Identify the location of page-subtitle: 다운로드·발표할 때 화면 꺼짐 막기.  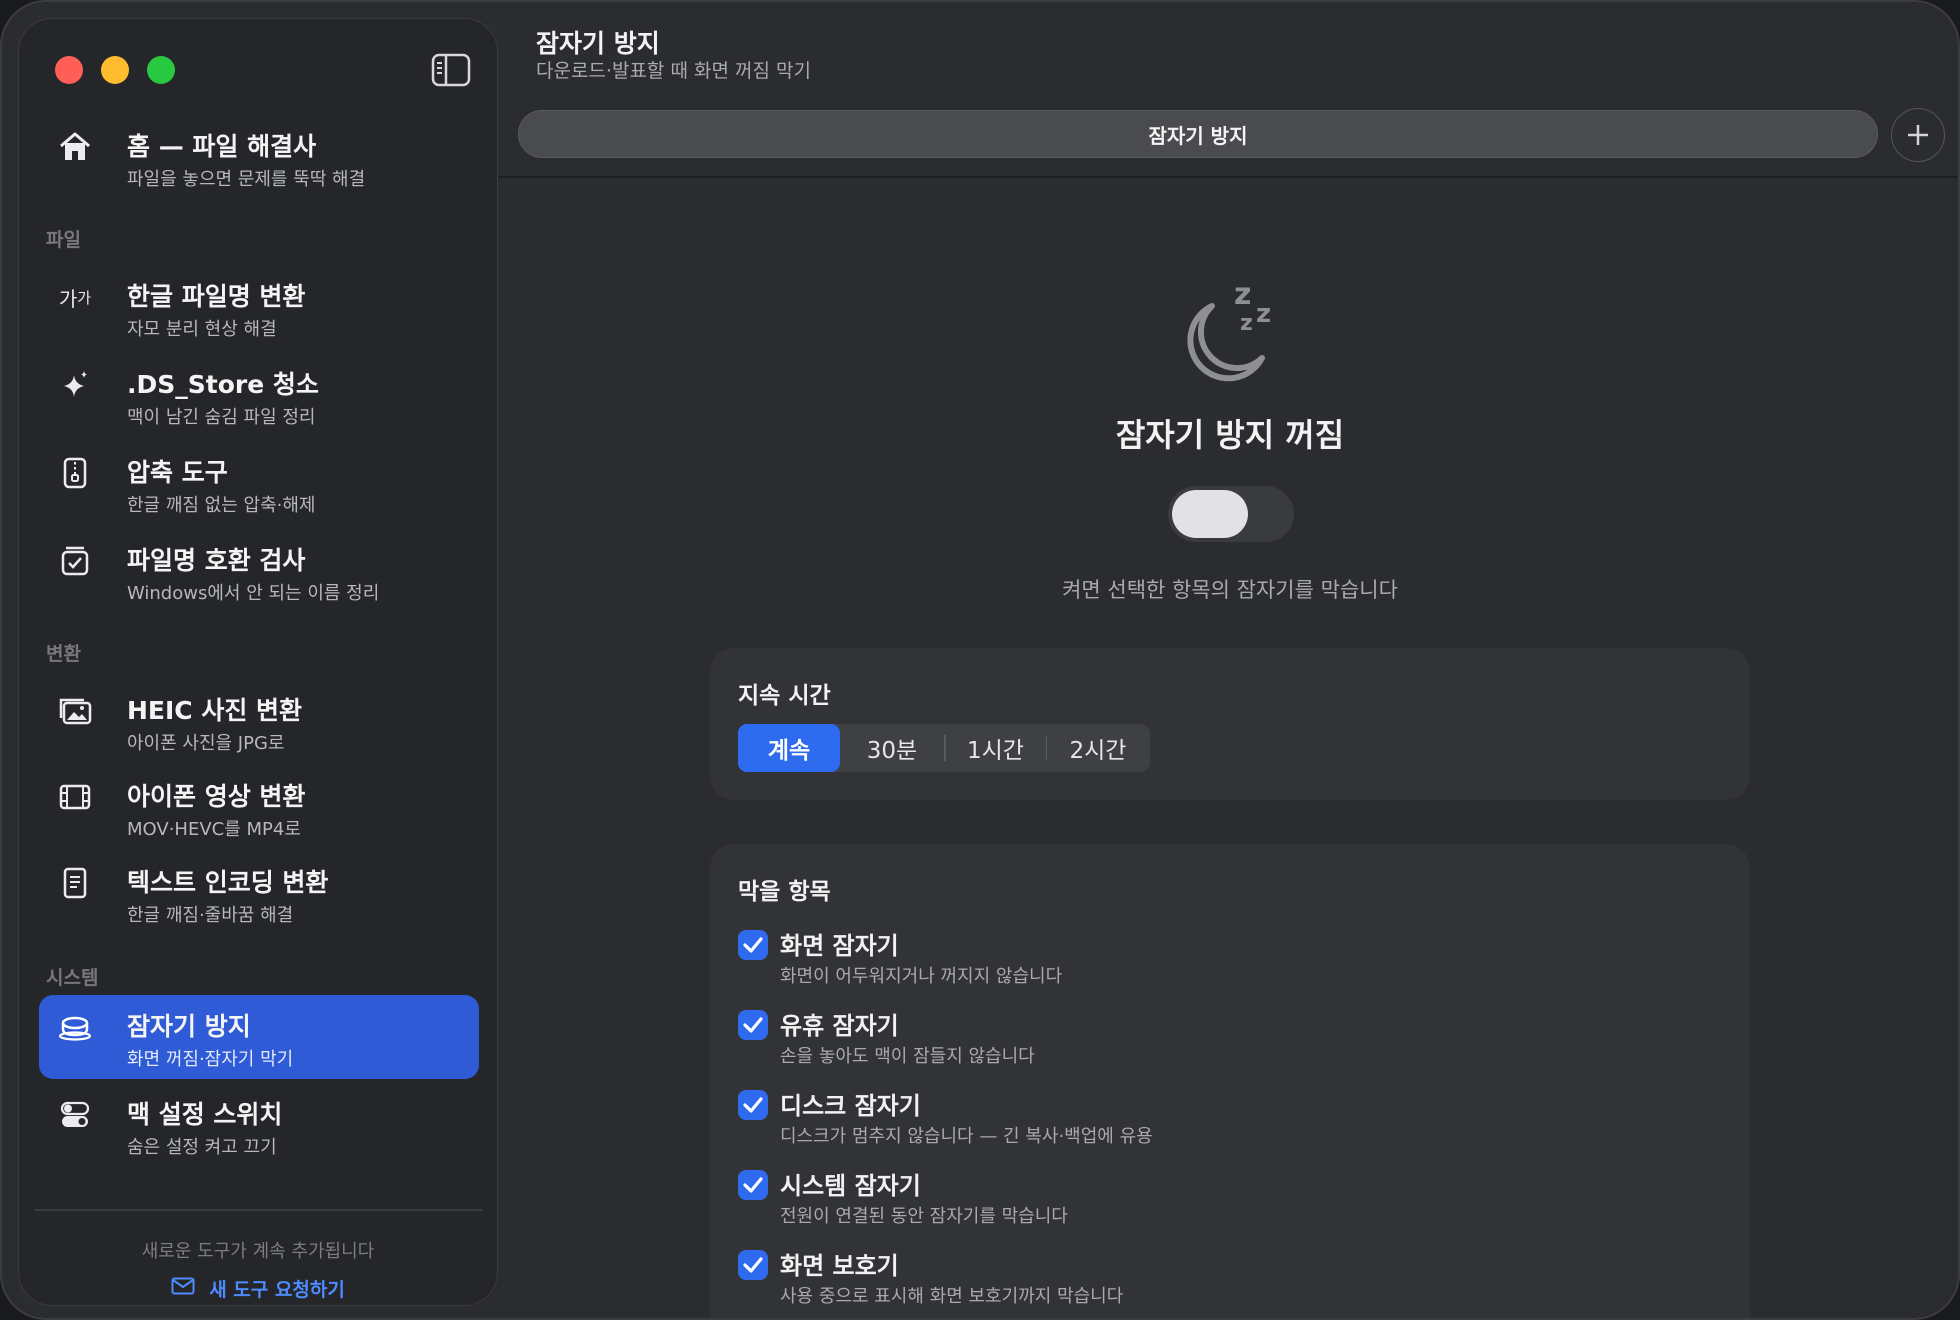
(673, 71).